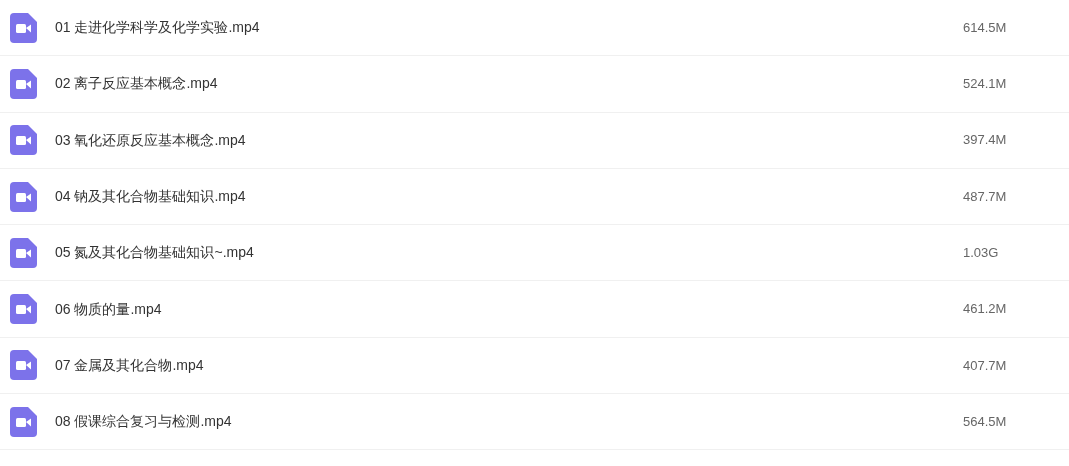  I want to click on file-size: 407.7M, so click(985, 365).